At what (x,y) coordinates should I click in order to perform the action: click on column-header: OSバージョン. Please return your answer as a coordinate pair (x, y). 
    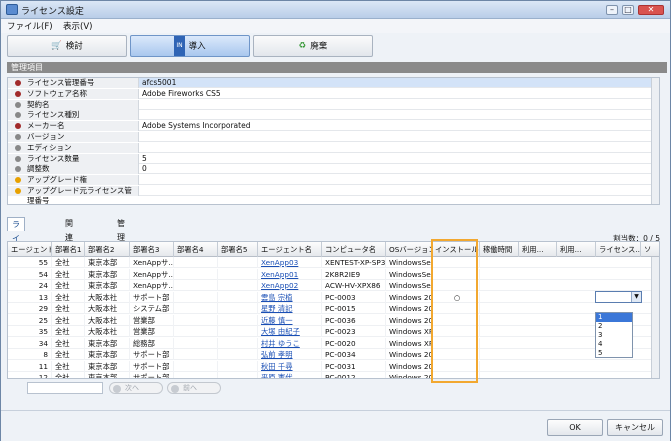
    Looking at the image, I should click on (409, 249).